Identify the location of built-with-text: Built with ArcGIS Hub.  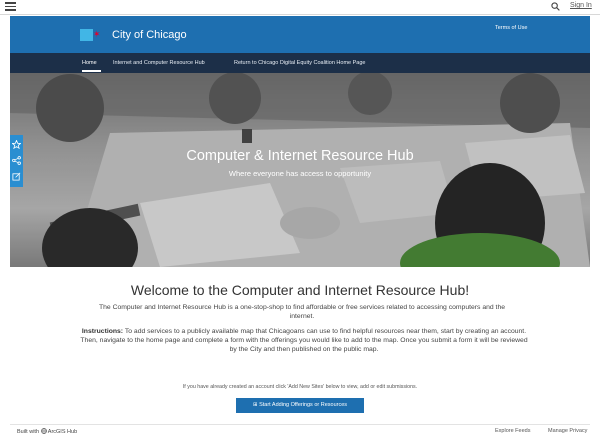
(47, 431).